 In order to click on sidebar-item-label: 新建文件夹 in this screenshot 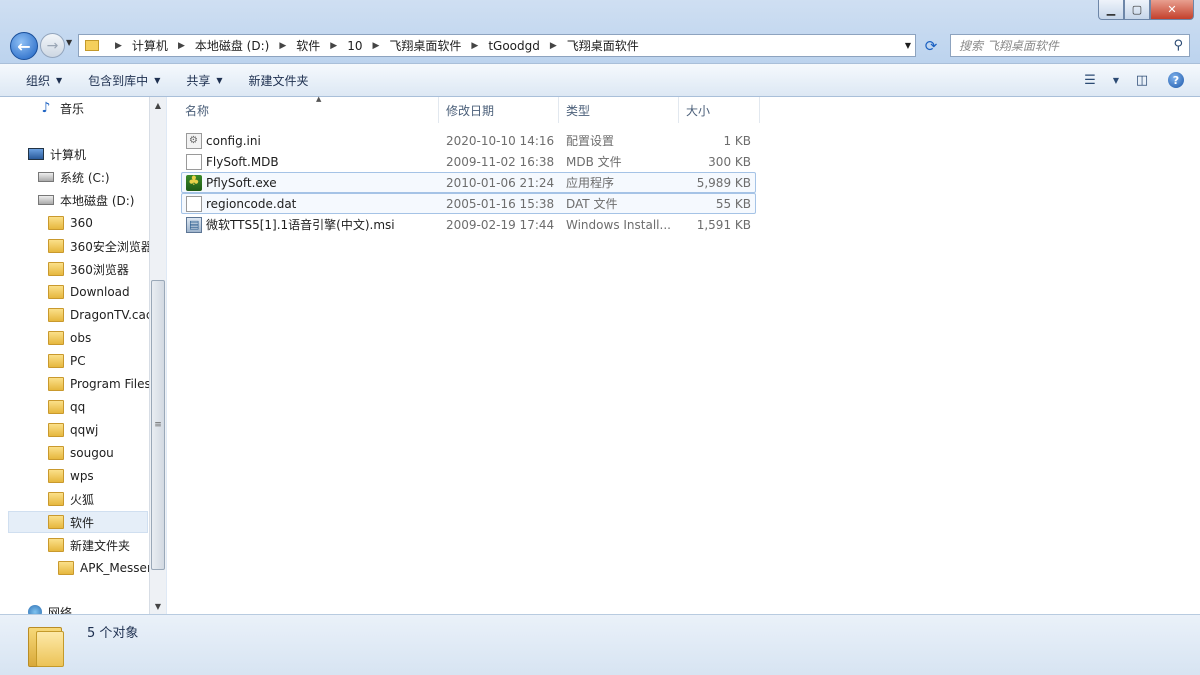, I will do `click(100, 545)`.